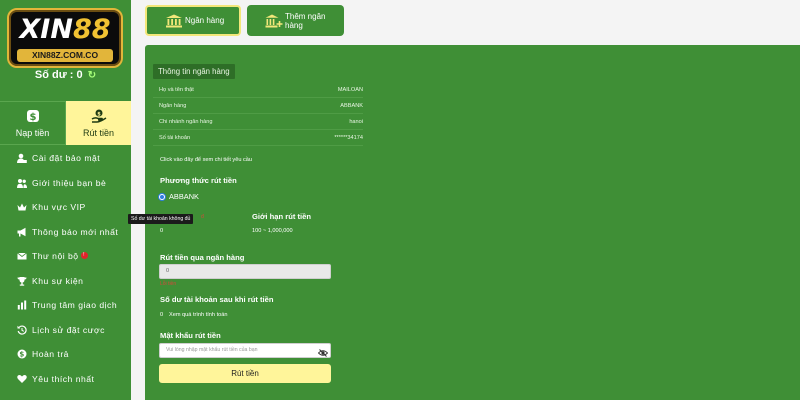 The height and width of the screenshot is (400, 800). I want to click on hand-money-icon: $, so click(99, 116).